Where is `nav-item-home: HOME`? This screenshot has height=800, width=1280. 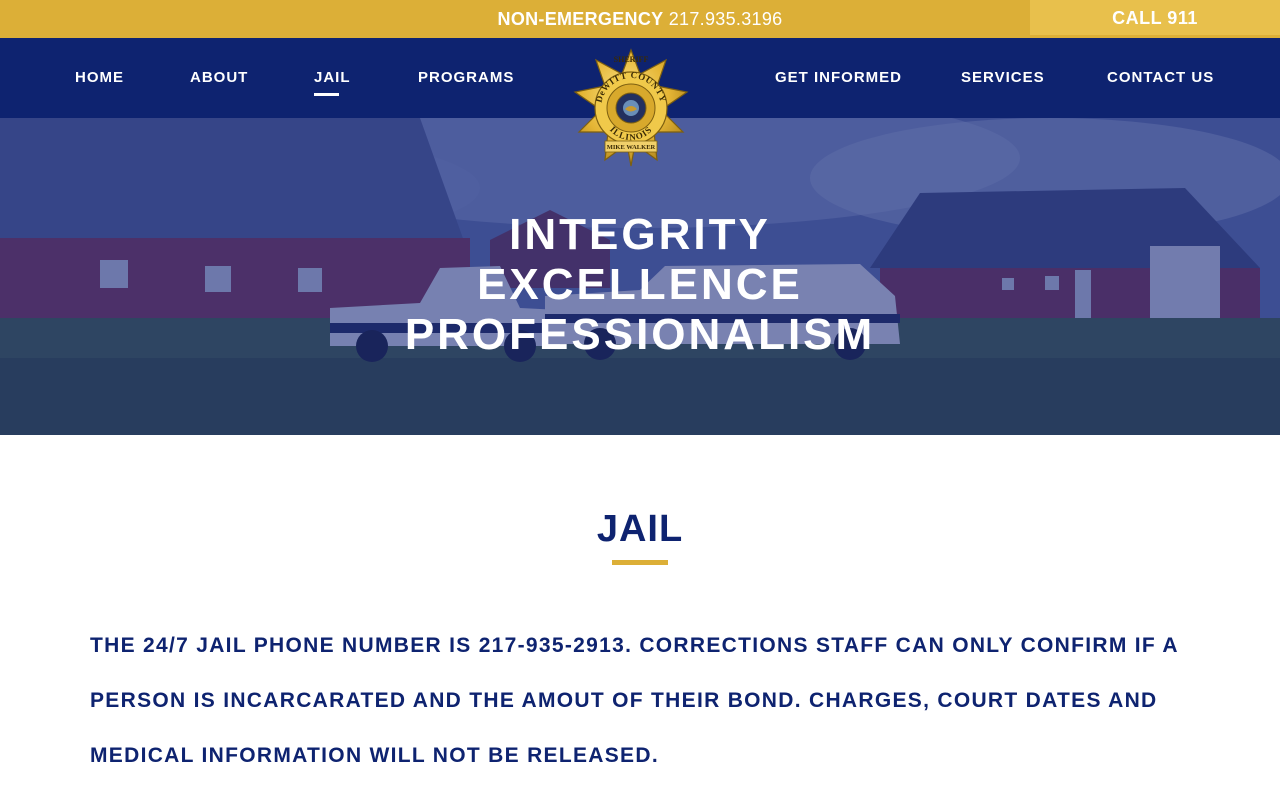 nav-item-home: HOME is located at coordinates (99, 78).